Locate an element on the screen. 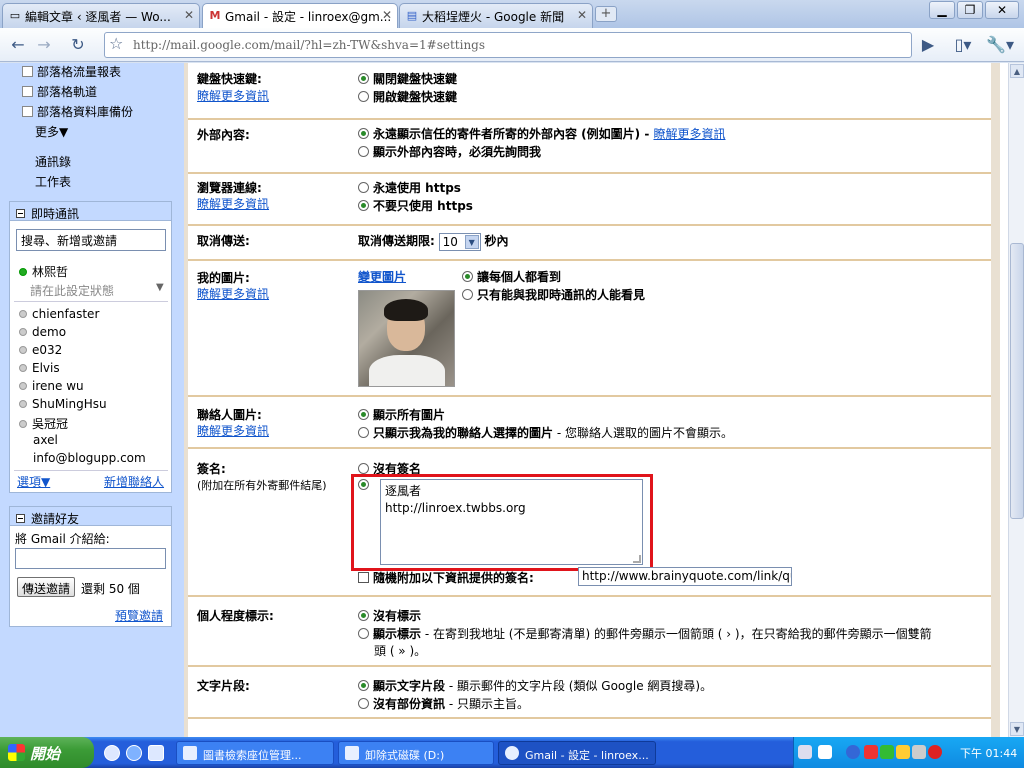 Image resolution: width=1024 pixels, height=768 pixels. chat-options-link: 選項▼ is located at coordinates (33, 481).